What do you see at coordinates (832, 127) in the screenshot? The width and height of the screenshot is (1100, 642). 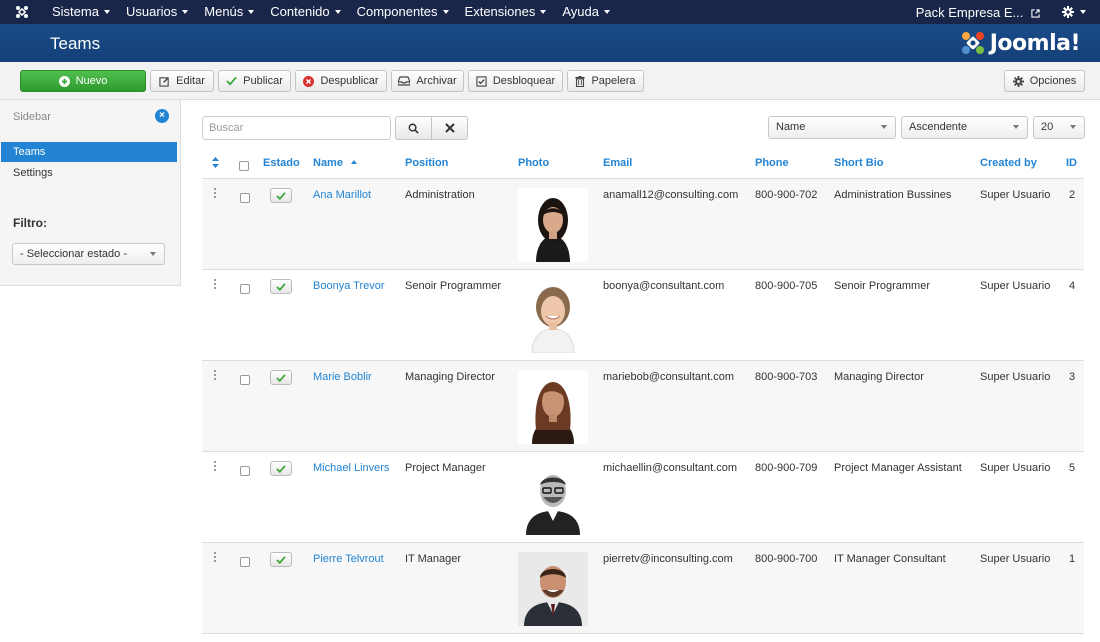 I see `sort-field-select: Name` at bounding box center [832, 127].